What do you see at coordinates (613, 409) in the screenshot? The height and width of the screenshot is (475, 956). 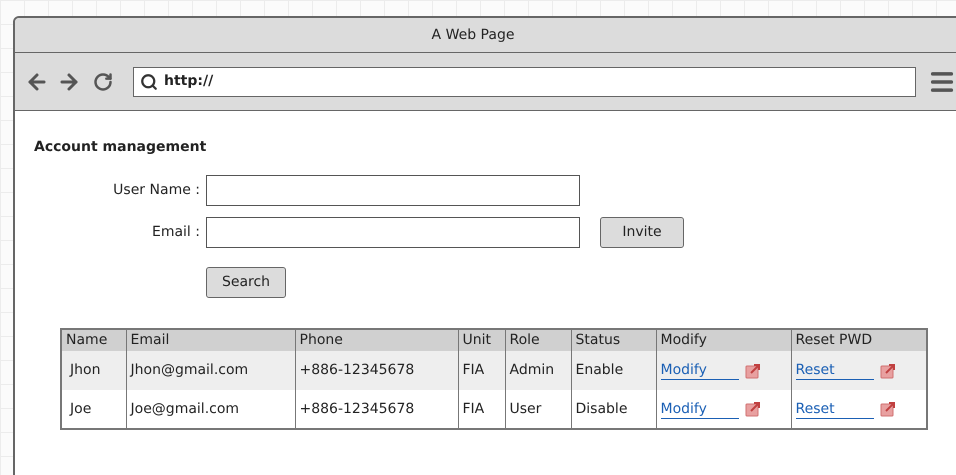 I see `table-cell: Disable` at bounding box center [613, 409].